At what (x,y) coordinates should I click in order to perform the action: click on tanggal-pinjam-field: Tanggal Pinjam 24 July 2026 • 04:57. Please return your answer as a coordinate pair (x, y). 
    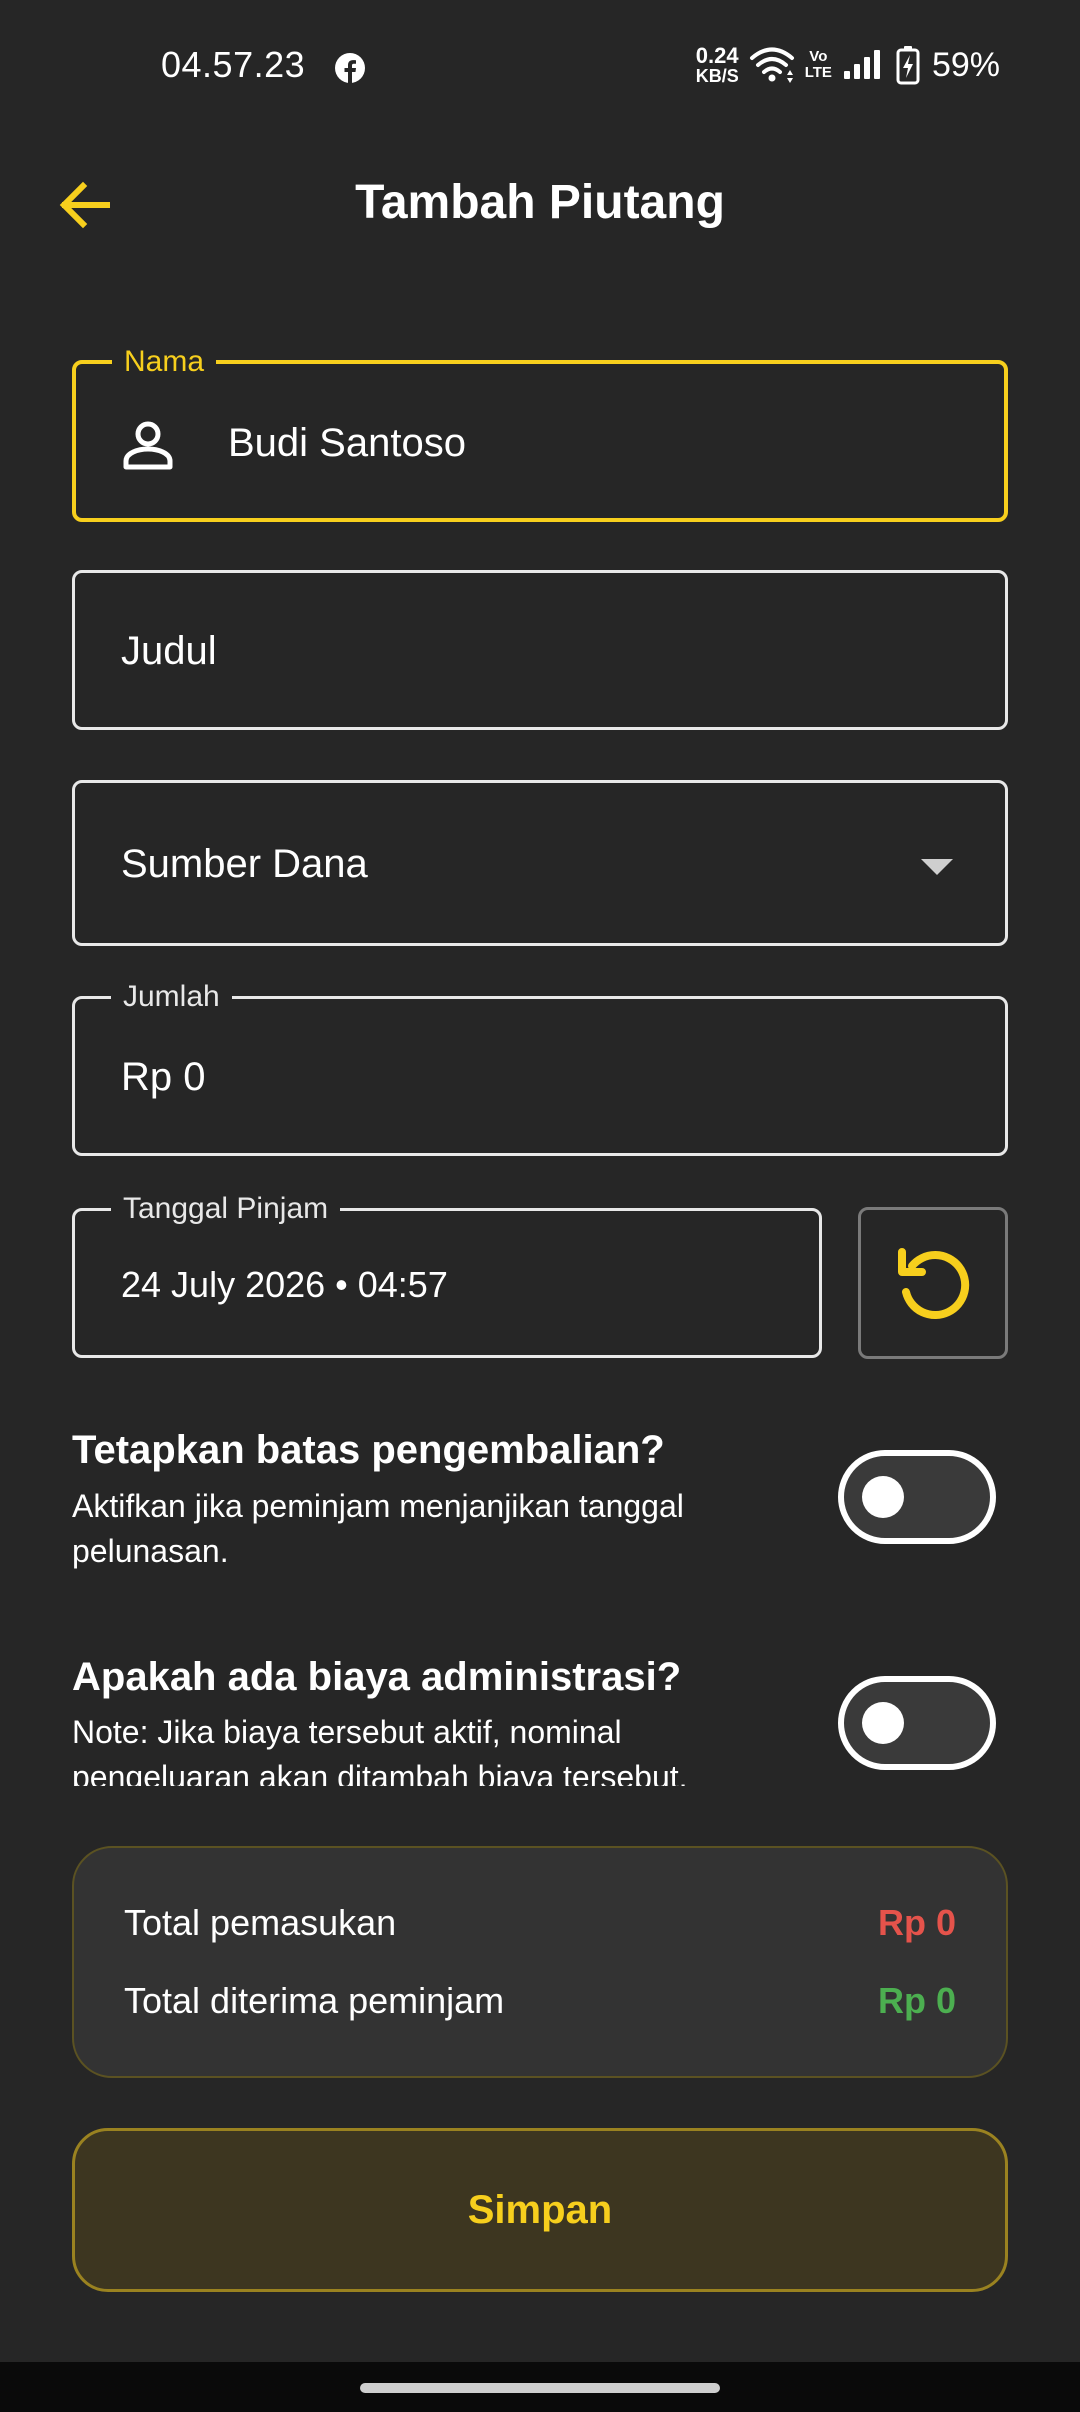
    Looking at the image, I should click on (447, 1275).